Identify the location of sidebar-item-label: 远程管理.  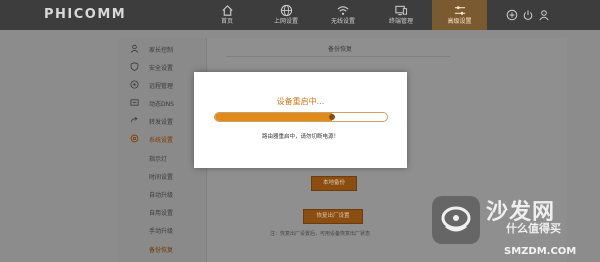
(161, 86).